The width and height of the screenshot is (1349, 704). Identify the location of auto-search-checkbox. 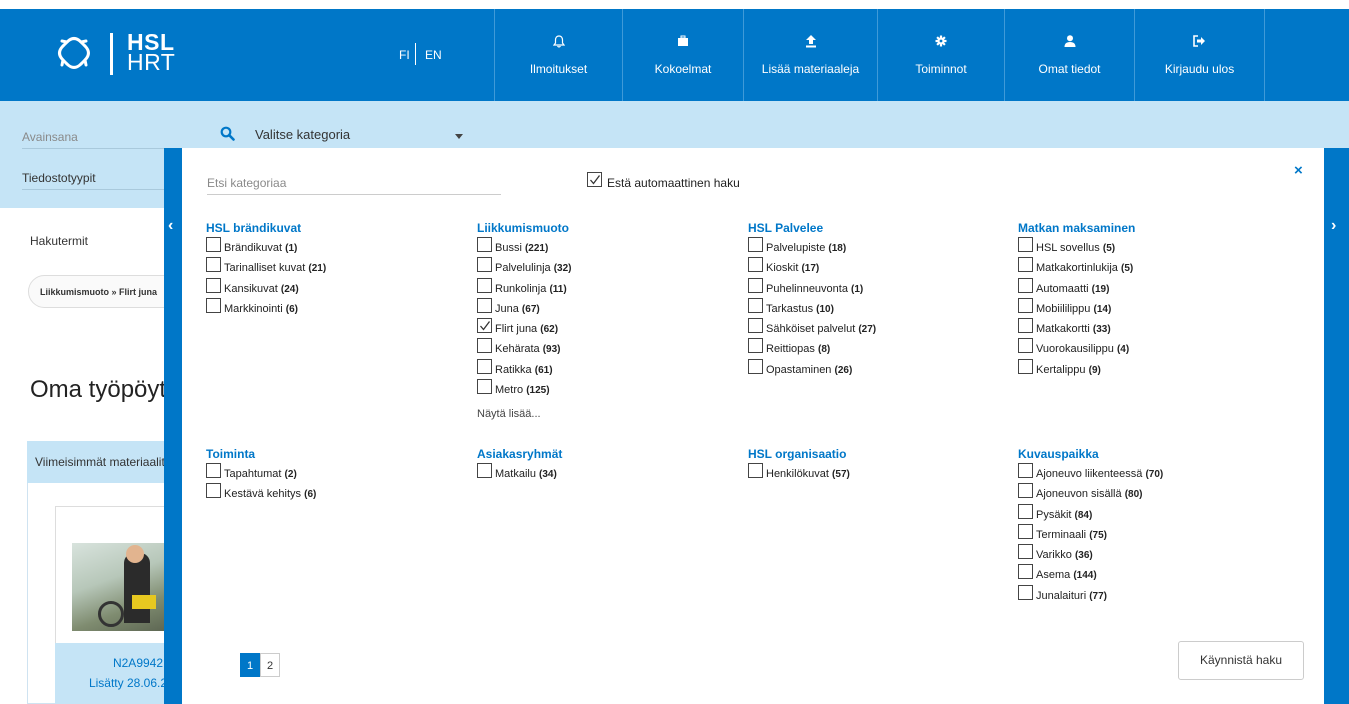
(594, 179).